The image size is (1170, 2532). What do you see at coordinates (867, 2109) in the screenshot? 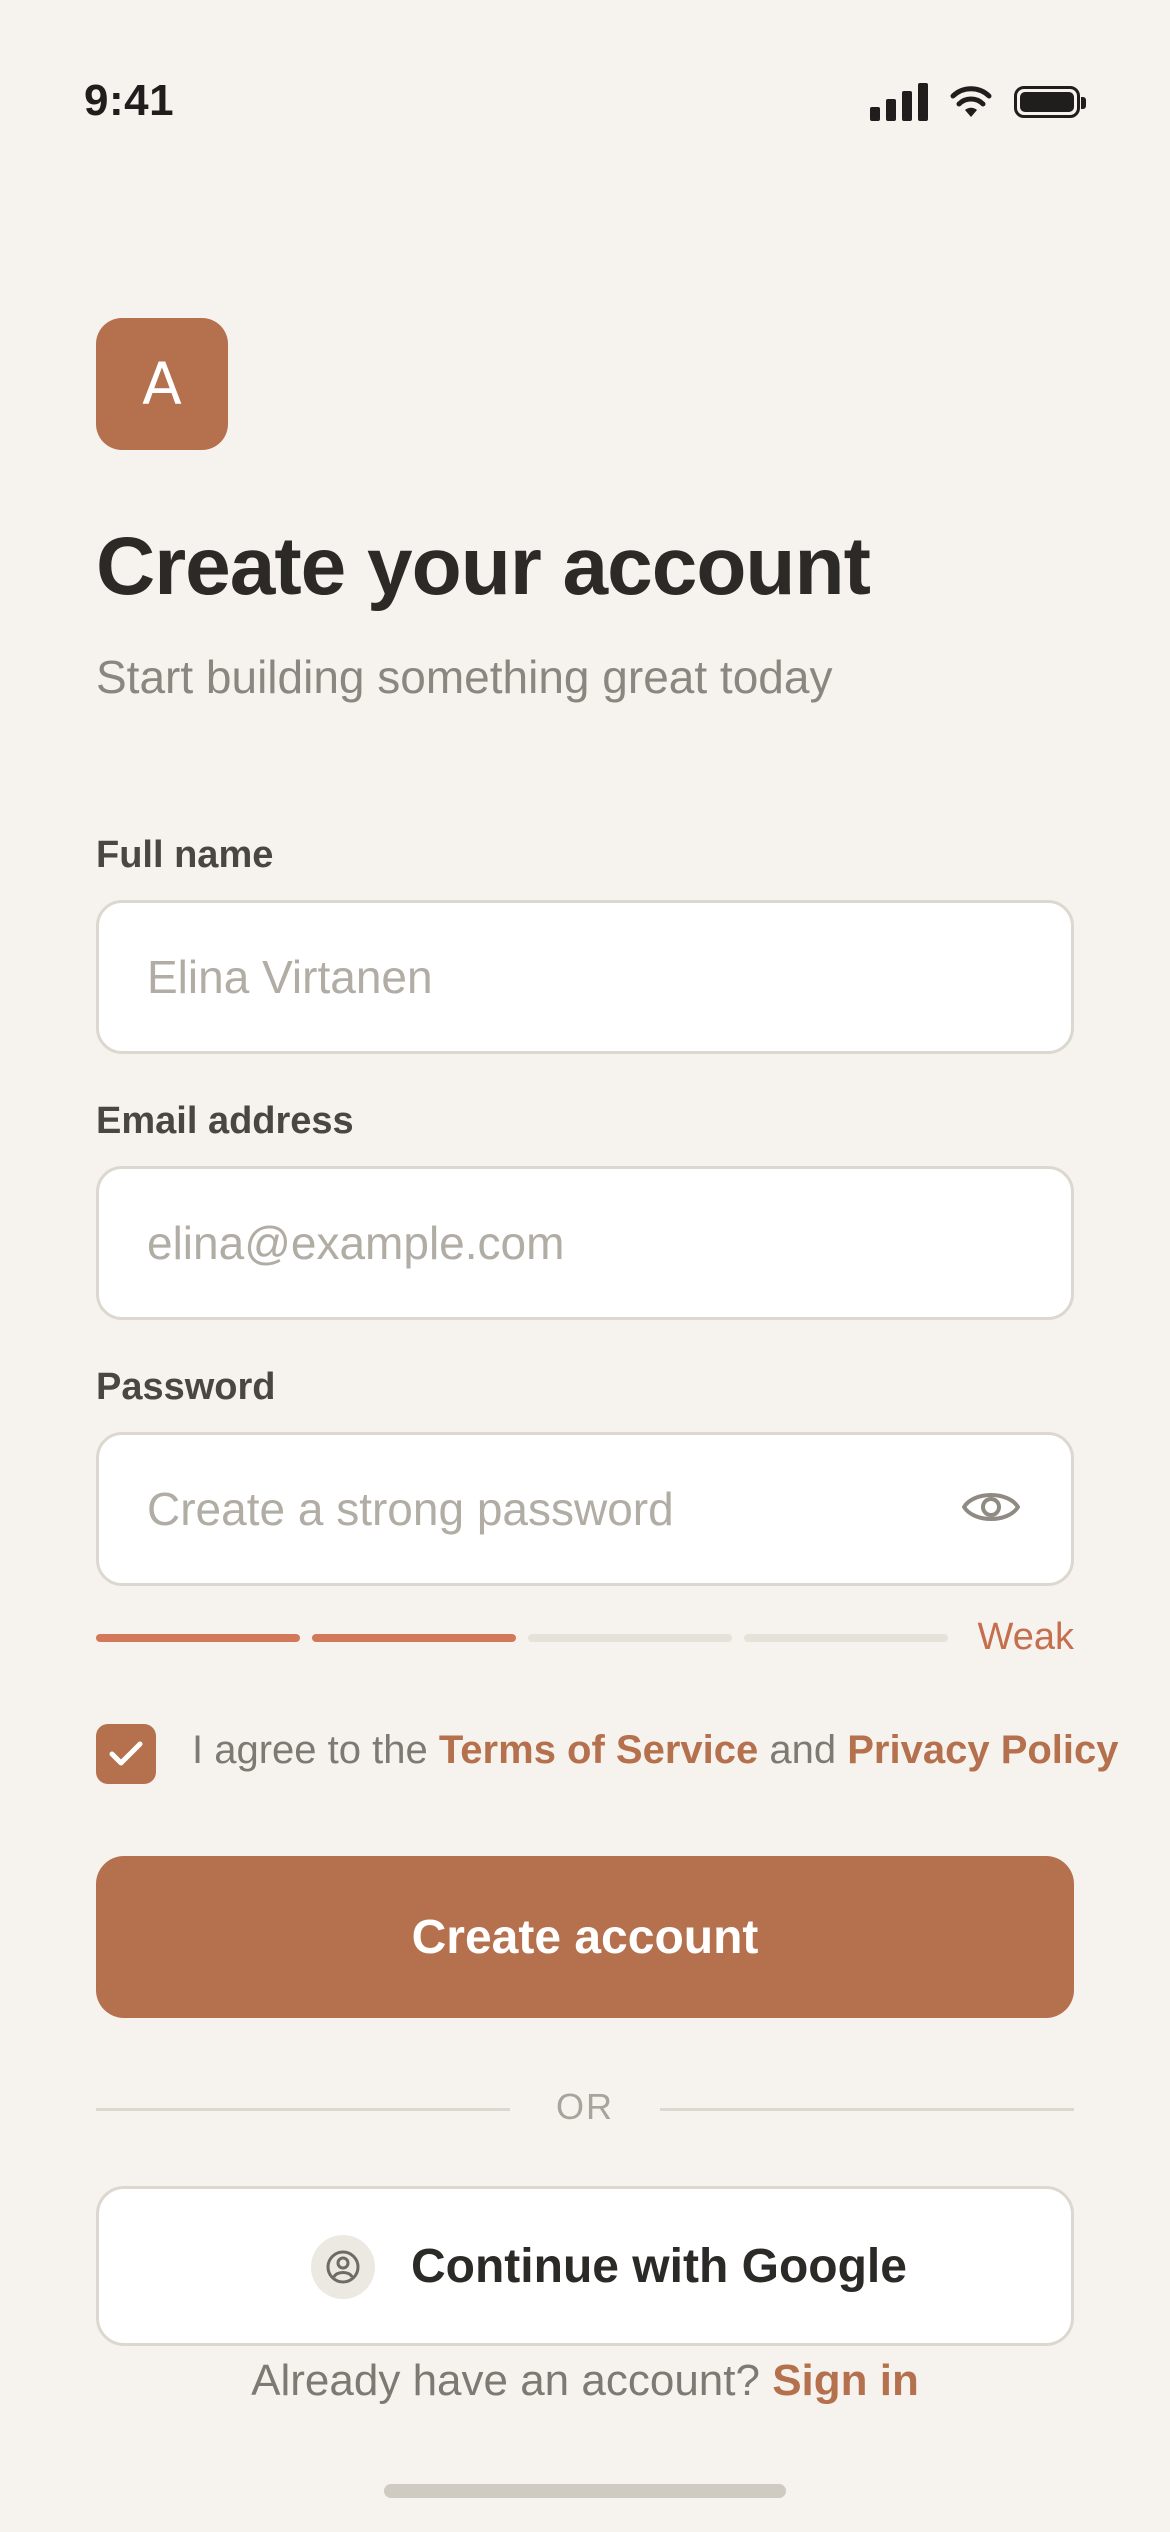
I see `divider-line-right` at bounding box center [867, 2109].